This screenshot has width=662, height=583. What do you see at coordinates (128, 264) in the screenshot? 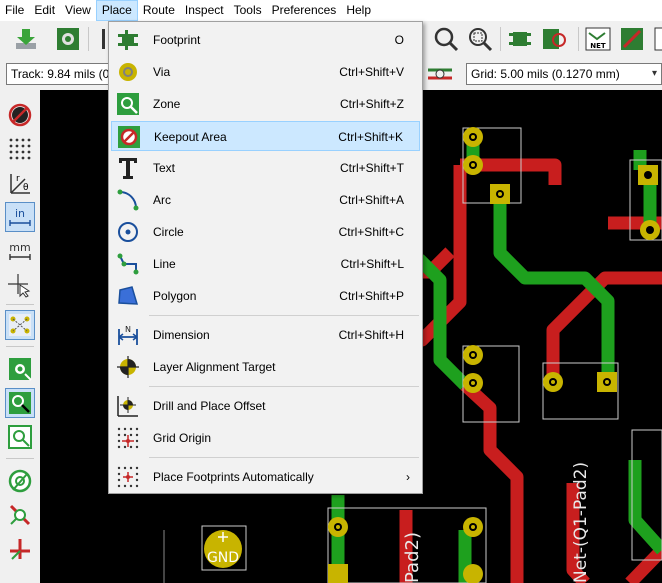
I see `line-icon` at bounding box center [128, 264].